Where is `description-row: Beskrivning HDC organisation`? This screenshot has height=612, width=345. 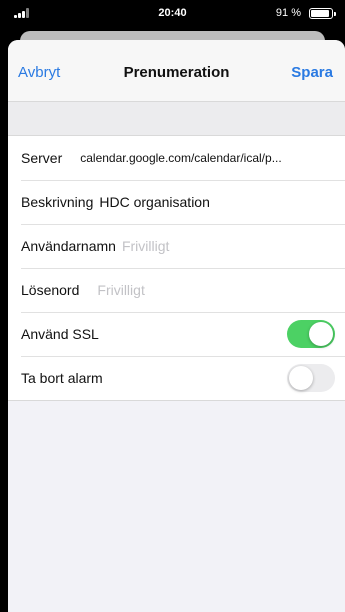
description-row: Beskrivning HDC organisation is located at coordinates (176, 202).